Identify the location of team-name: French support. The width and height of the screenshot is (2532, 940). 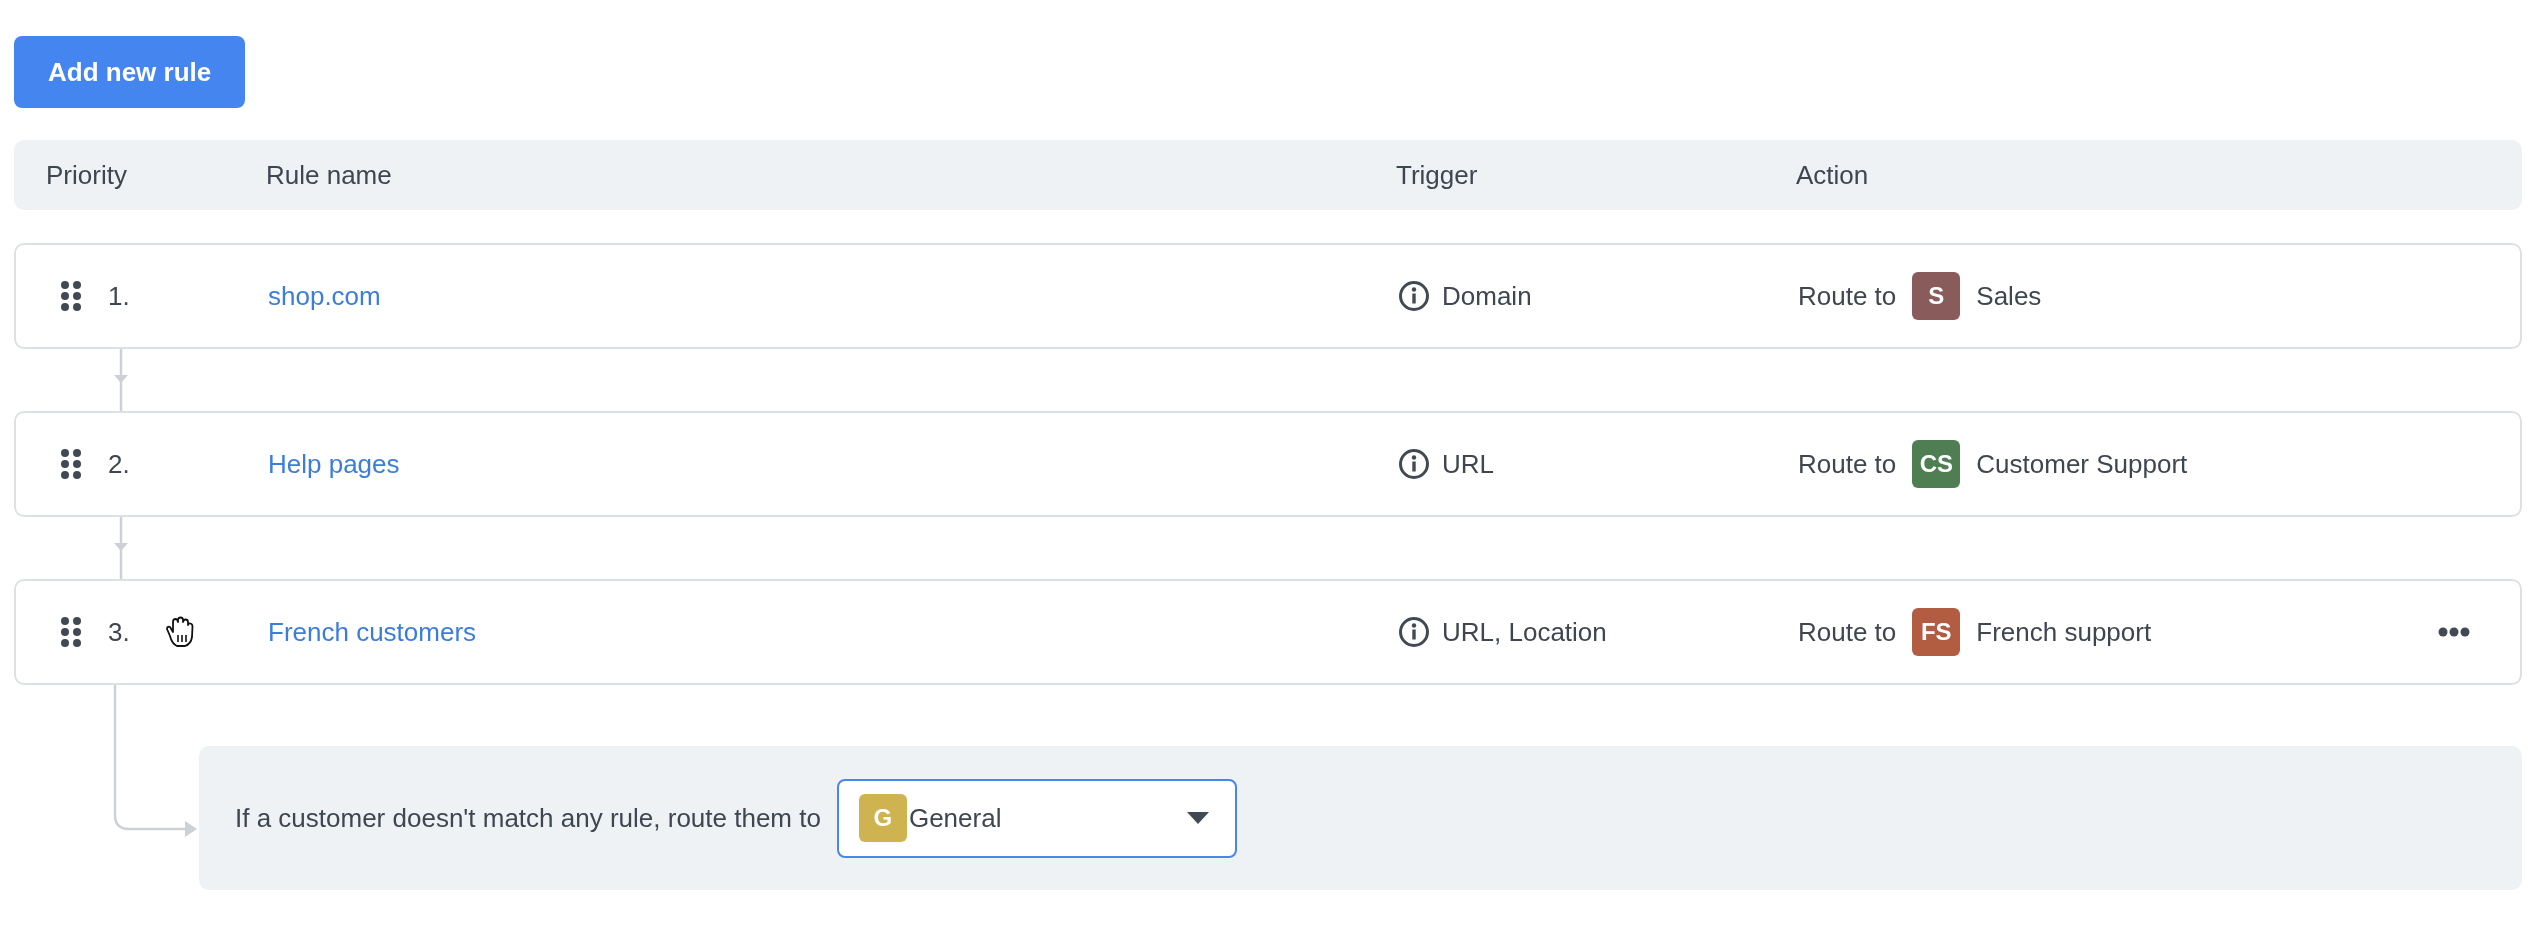
(2064, 632).